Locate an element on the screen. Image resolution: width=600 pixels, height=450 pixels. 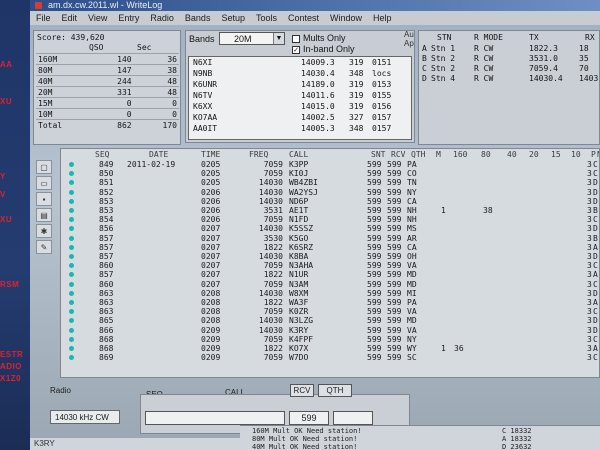
window-titlebar: am.dx.cw.2011.wl - WriteLog is located at coordinates (315, 5).